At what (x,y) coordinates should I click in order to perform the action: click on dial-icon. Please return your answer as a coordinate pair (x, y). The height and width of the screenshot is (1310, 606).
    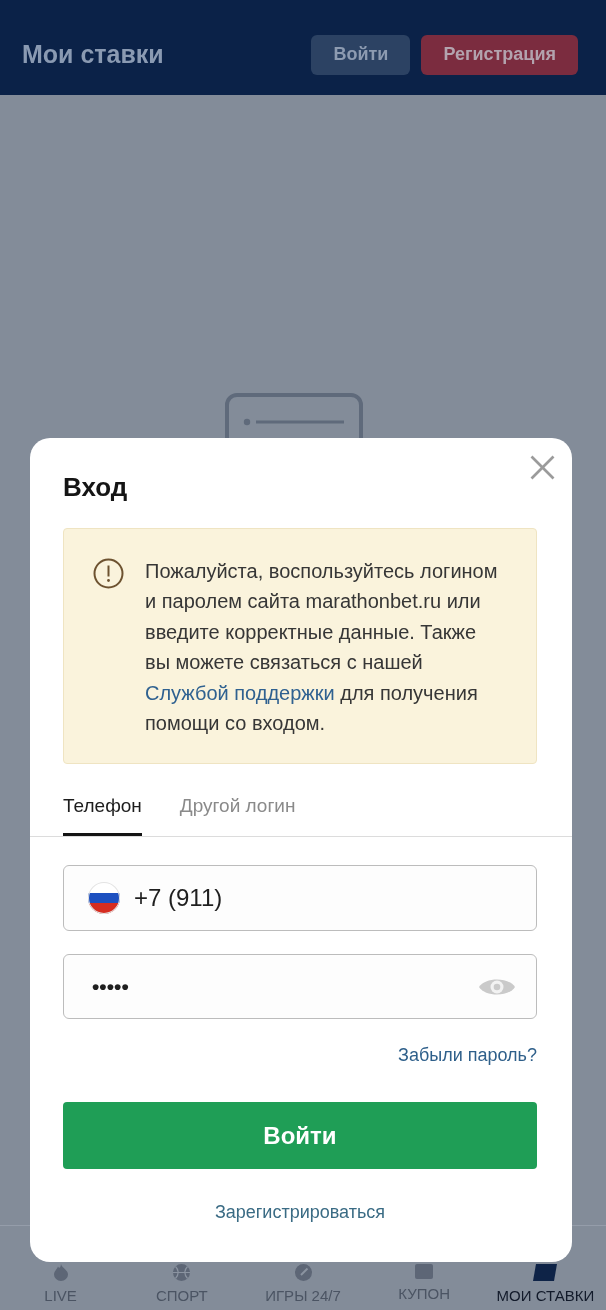
    Looking at the image, I should click on (303, 1272).